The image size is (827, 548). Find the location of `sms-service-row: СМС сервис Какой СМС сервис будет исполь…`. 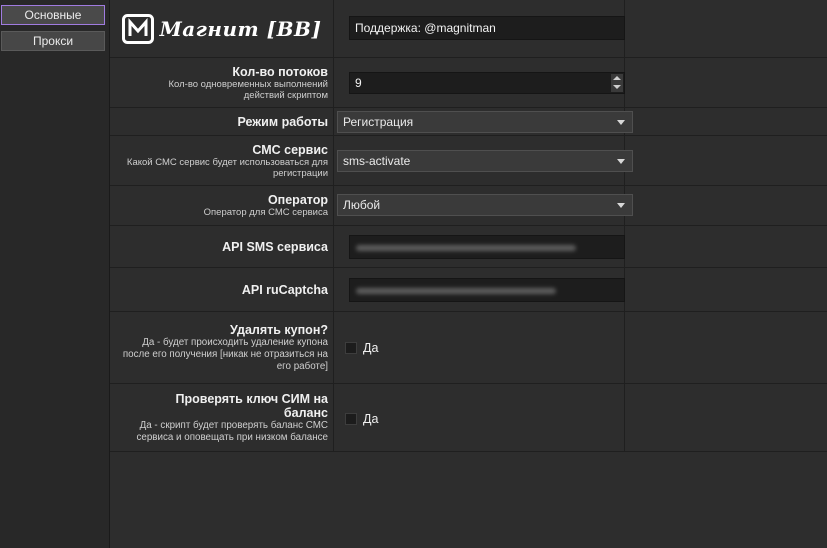

sms-service-row: СМС сервис Какой СМС сервис будет исполь… is located at coordinates (468, 161).